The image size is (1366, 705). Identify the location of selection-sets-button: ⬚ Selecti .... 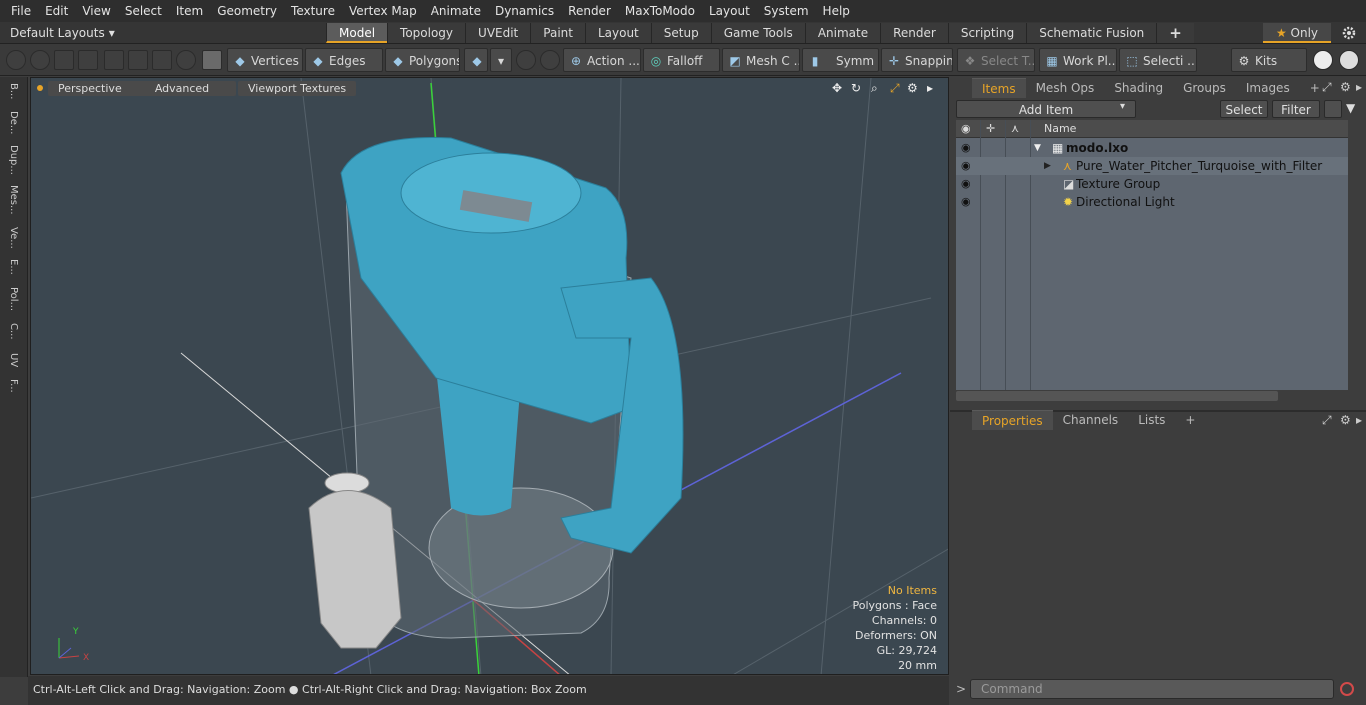
(1158, 60).